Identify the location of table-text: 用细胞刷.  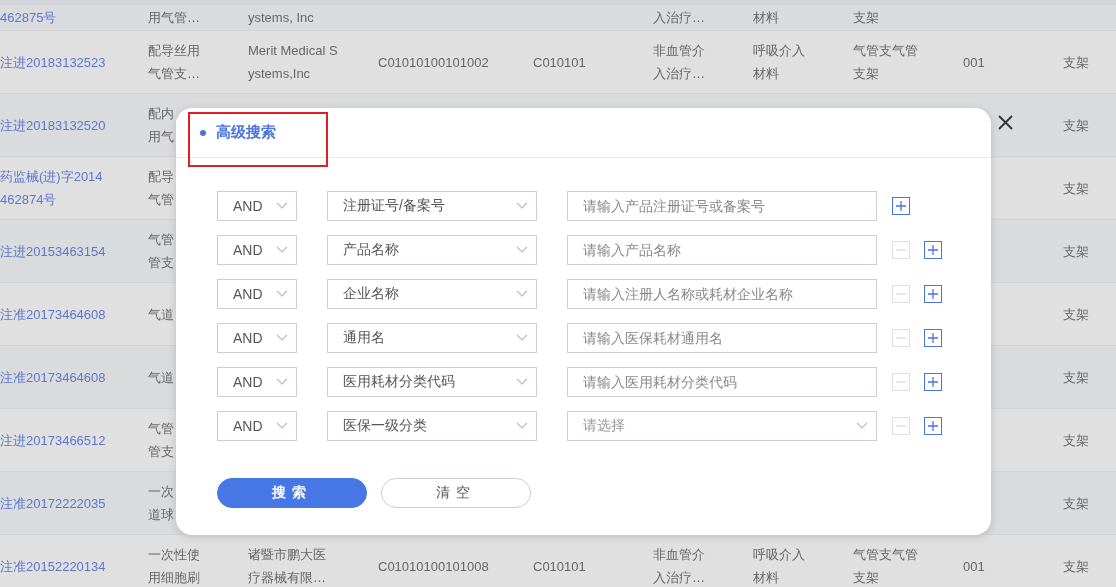
(174, 578).